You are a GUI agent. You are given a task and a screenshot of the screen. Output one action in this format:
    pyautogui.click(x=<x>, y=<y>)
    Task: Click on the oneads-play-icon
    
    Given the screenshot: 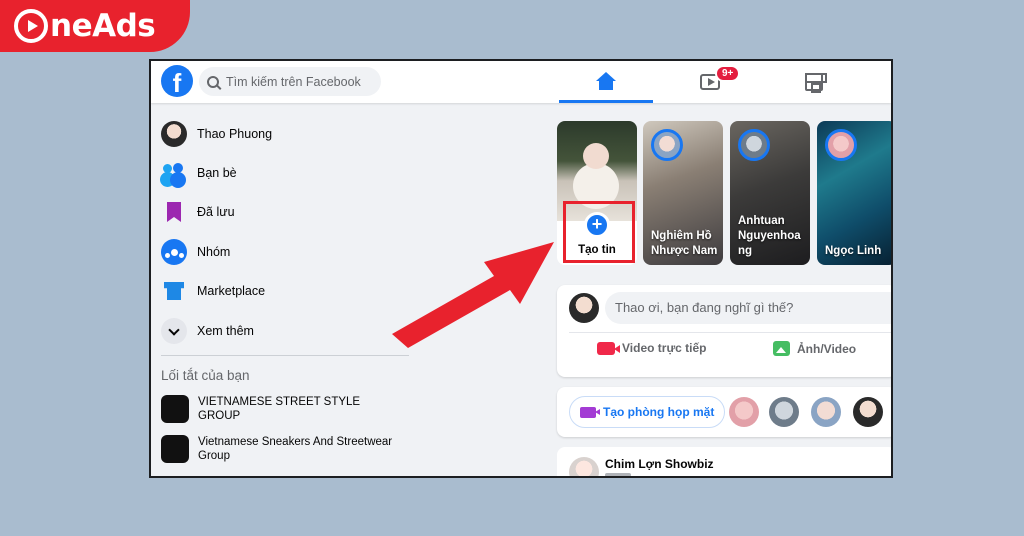 What is the action you would take?
    pyautogui.click(x=31, y=26)
    